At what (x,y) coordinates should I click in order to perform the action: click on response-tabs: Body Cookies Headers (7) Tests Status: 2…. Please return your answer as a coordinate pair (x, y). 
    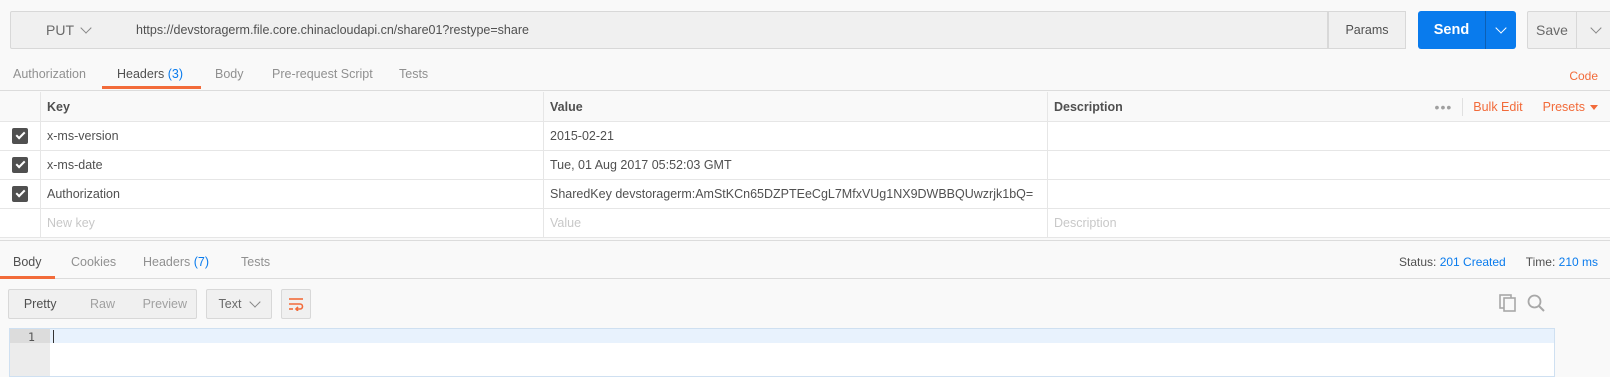
    Looking at the image, I should click on (805, 259).